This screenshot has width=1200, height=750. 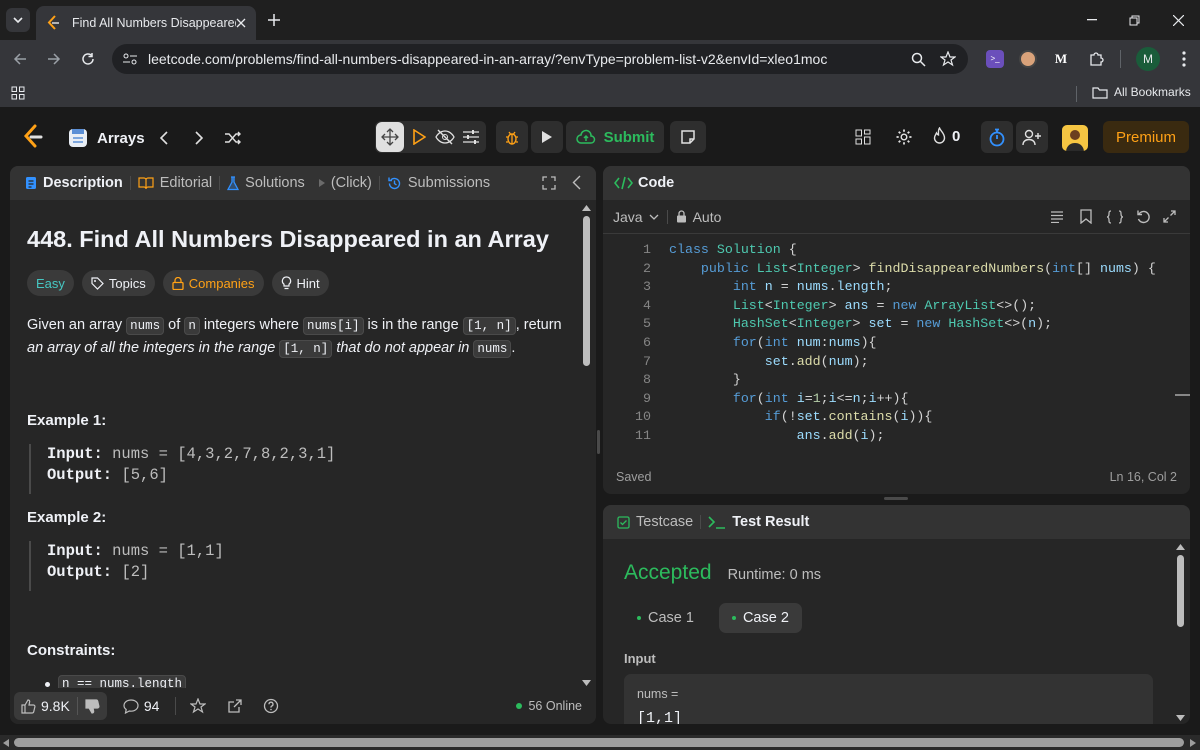 What do you see at coordinates (303, 706) in the screenshot?
I see `description-footer: 9.8K 94 56 Online` at bounding box center [303, 706].